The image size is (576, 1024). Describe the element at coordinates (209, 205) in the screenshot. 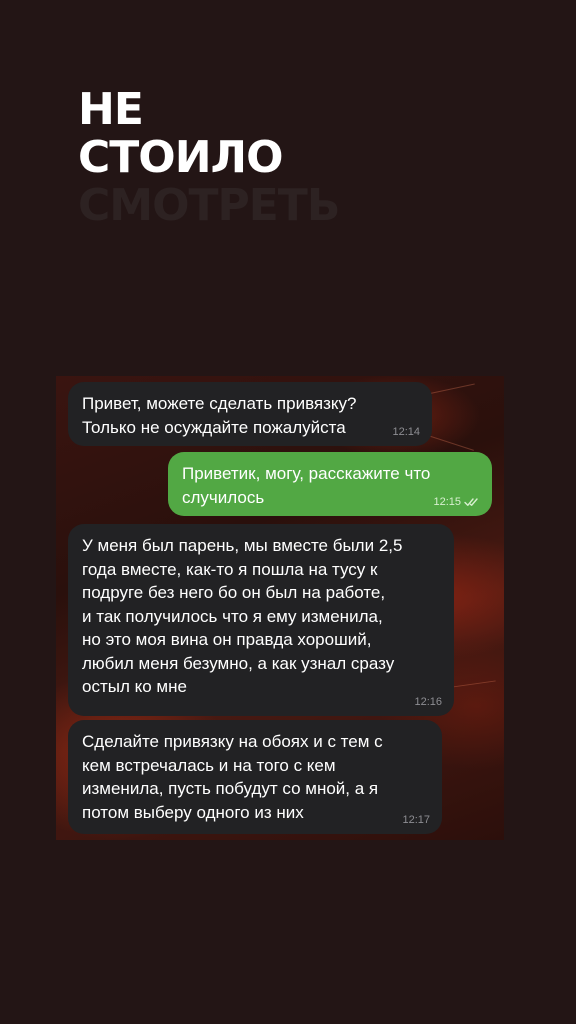

I see `headline-line-3: СМОТРЕТЬ` at that location.